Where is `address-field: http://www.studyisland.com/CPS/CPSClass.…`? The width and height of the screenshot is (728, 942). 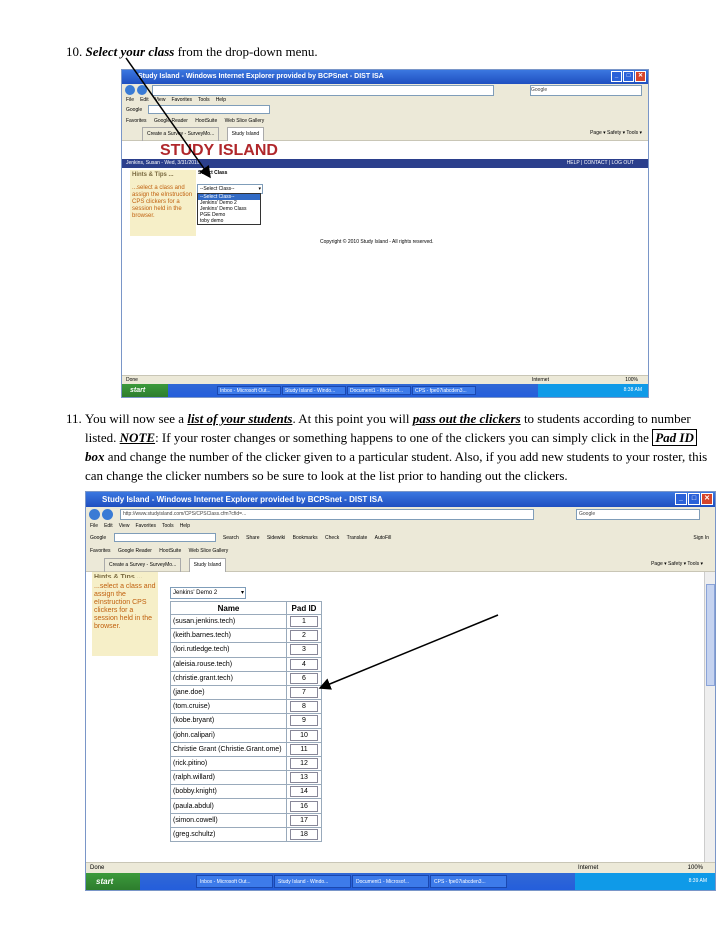
address-field: http://www.studyisland.com/CPS/CPSClass.… is located at coordinates (327, 514).